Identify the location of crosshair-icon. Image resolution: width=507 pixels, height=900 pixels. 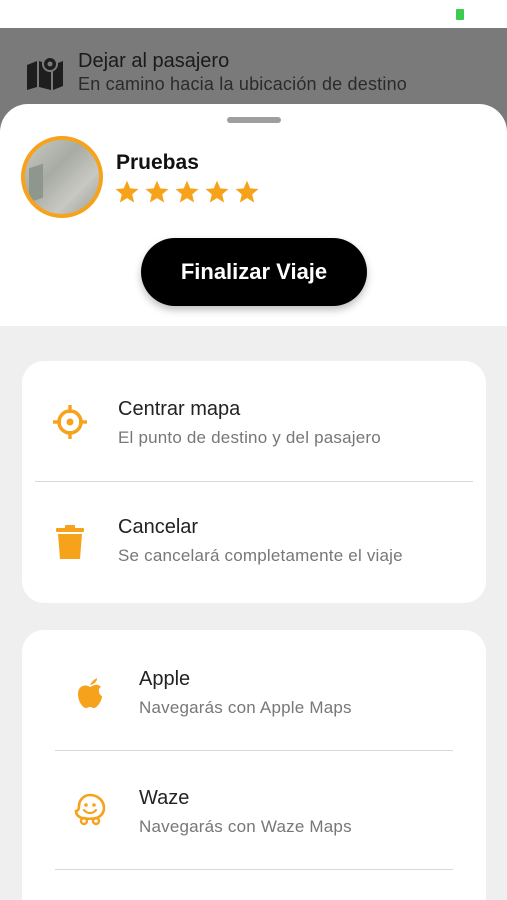
(70, 422).